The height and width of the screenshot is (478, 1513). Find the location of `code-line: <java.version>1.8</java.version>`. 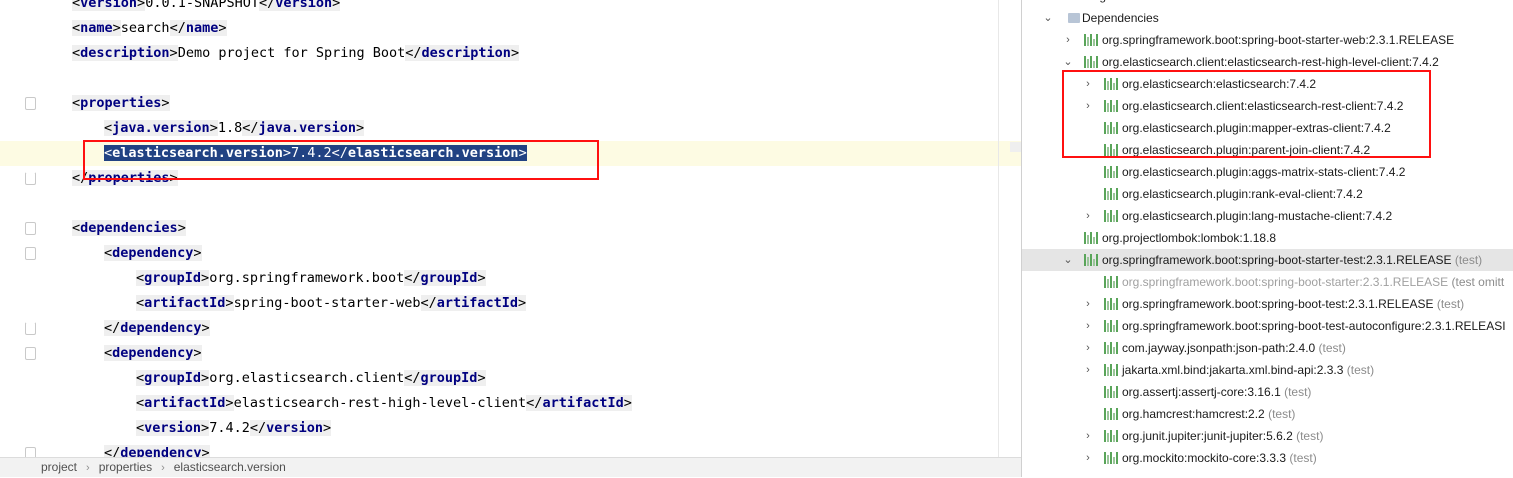

code-line: <java.version>1.8</java.version> is located at coordinates (234, 128).